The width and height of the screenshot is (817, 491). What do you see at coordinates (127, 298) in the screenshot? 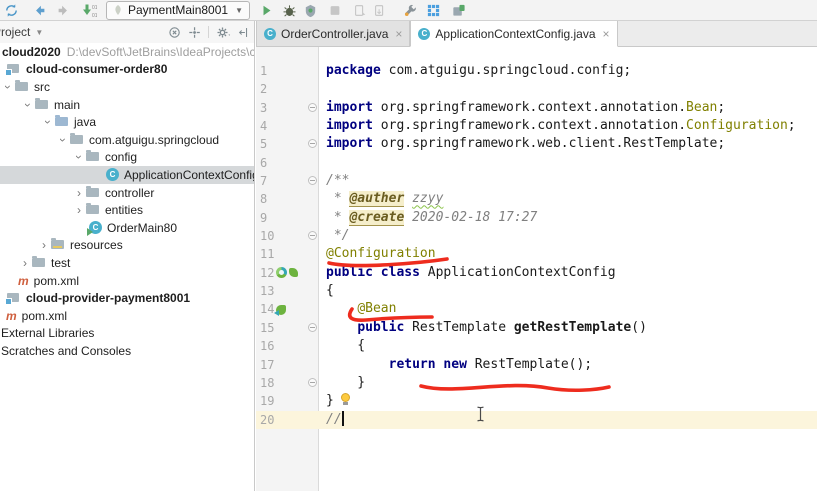
I see `tree-item-cloud-provider-payment8001: cloud-provider-payment8001` at bounding box center [127, 298].